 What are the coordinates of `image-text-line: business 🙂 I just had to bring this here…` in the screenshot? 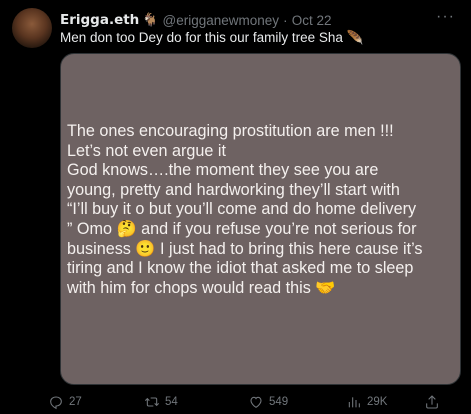 It's located at (245, 248).